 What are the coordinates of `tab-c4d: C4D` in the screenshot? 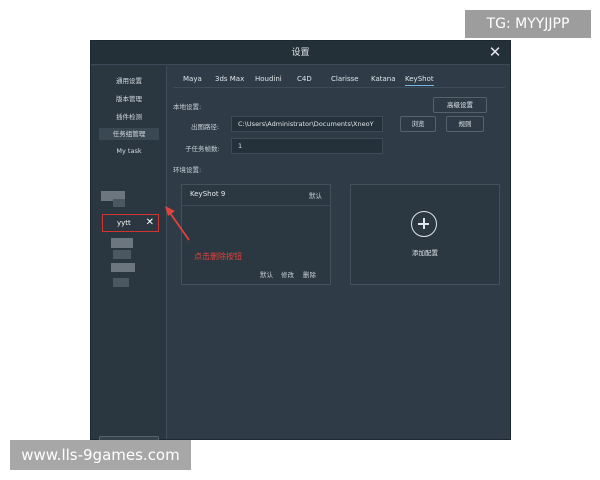 It's located at (304, 79).